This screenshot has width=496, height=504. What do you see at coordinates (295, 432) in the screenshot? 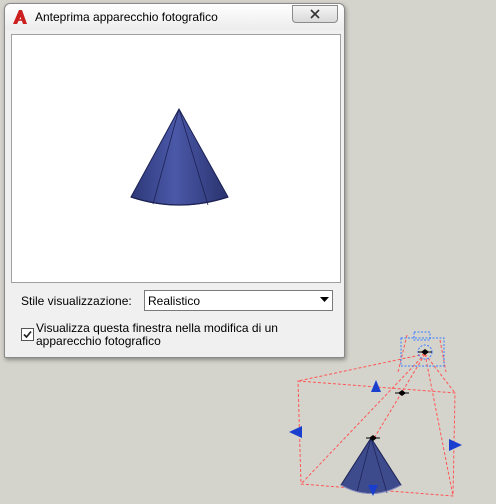
I see `field-of-view-grip-left` at bounding box center [295, 432].